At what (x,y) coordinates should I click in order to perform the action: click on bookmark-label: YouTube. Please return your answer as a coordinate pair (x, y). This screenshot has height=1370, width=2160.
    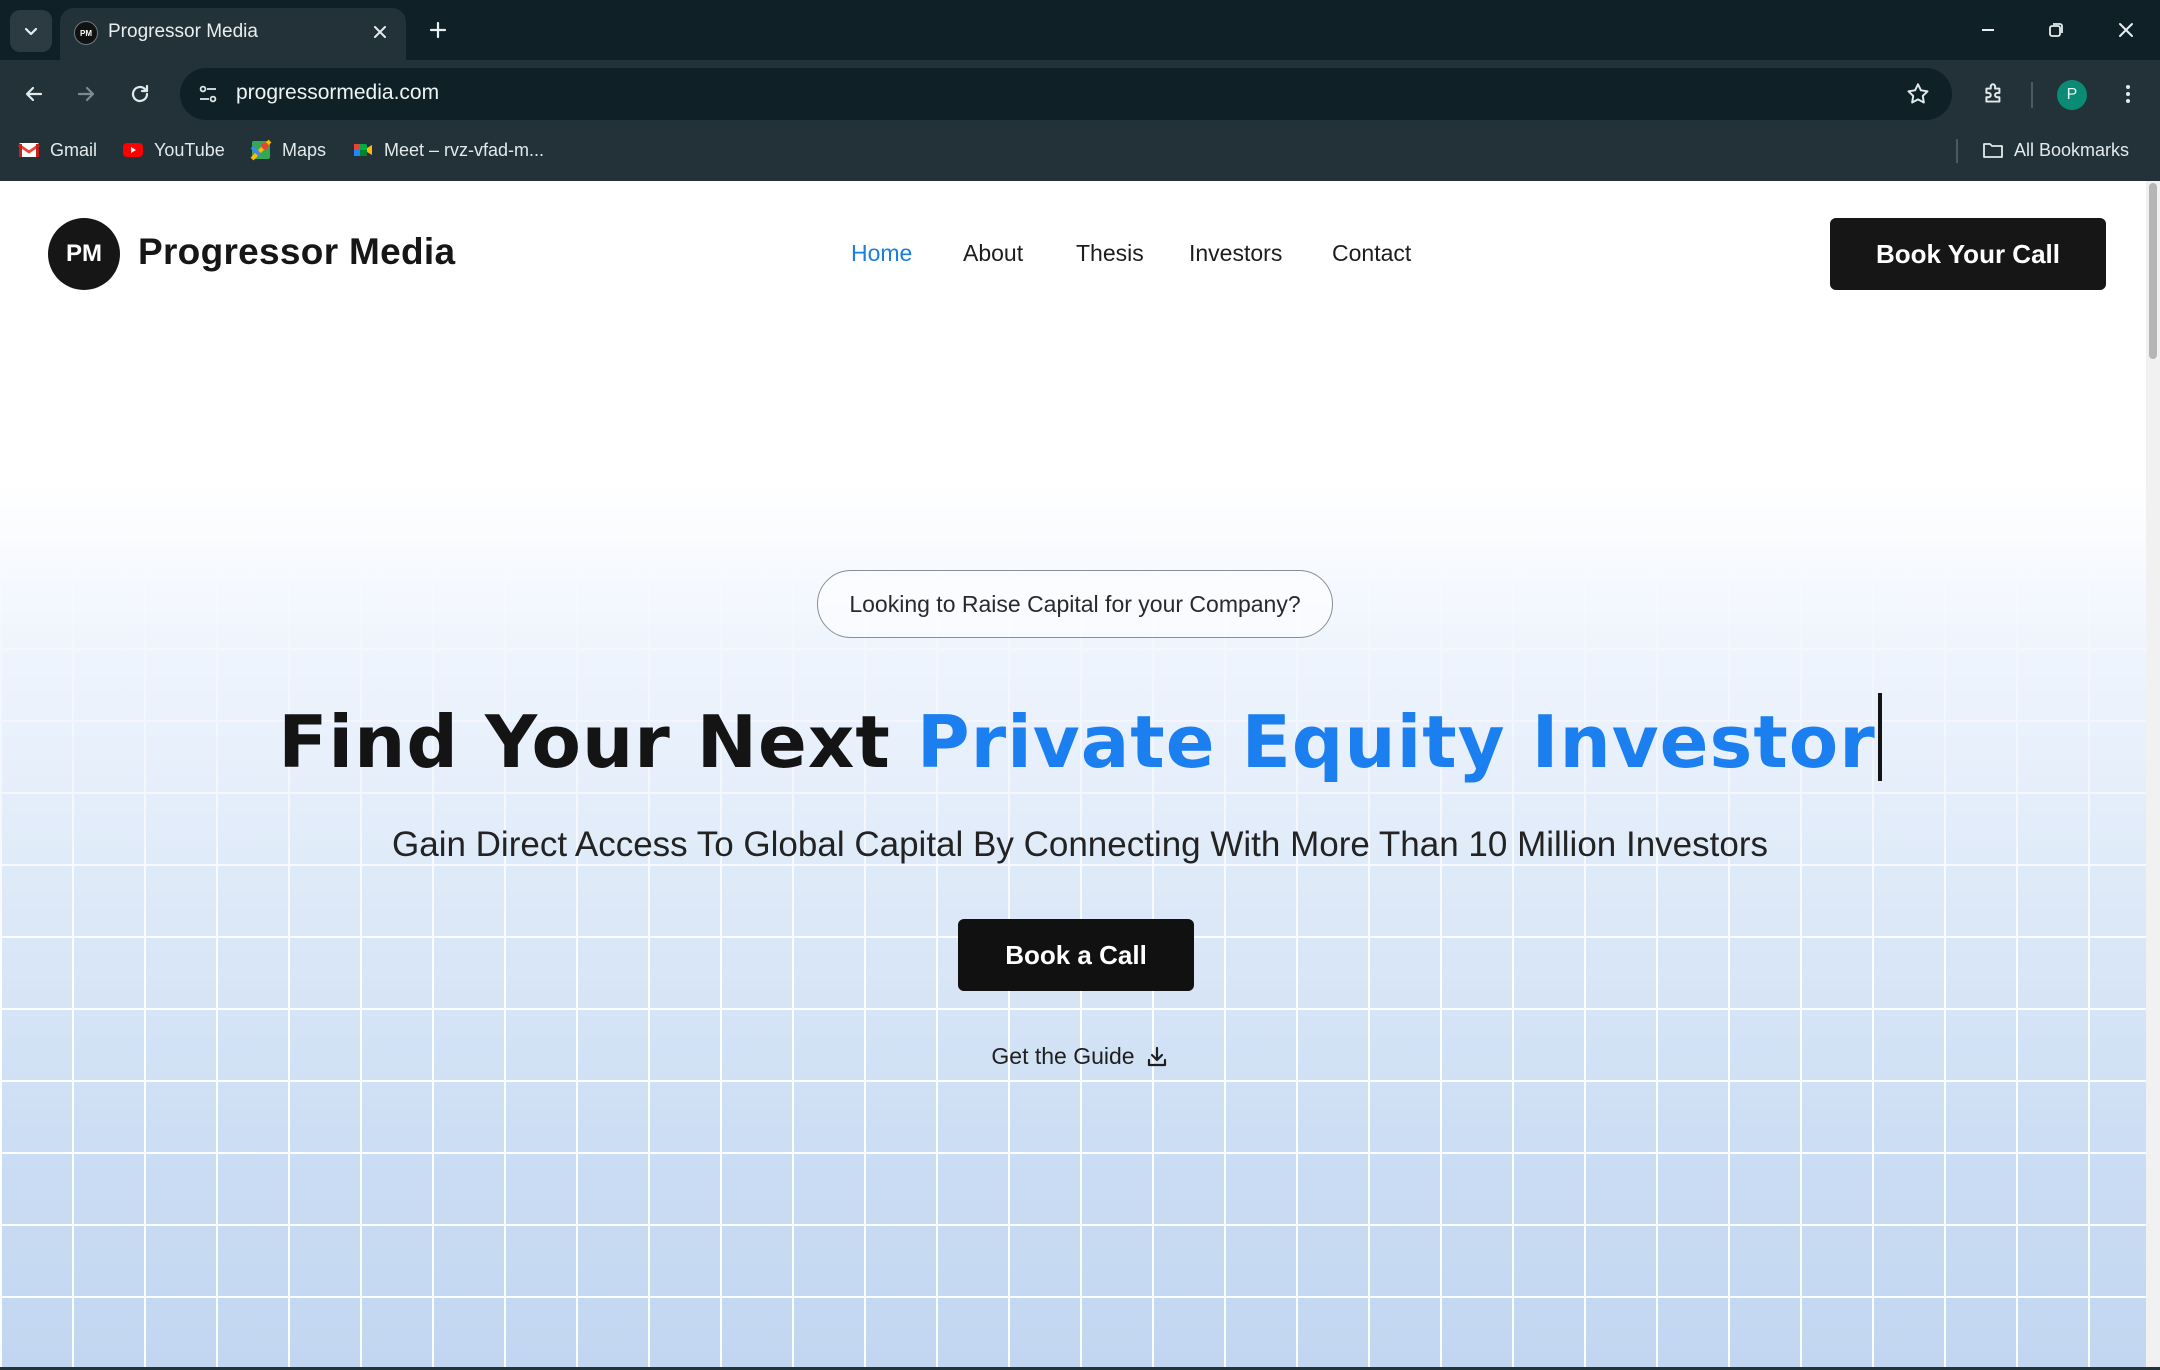
    Looking at the image, I should click on (189, 149).